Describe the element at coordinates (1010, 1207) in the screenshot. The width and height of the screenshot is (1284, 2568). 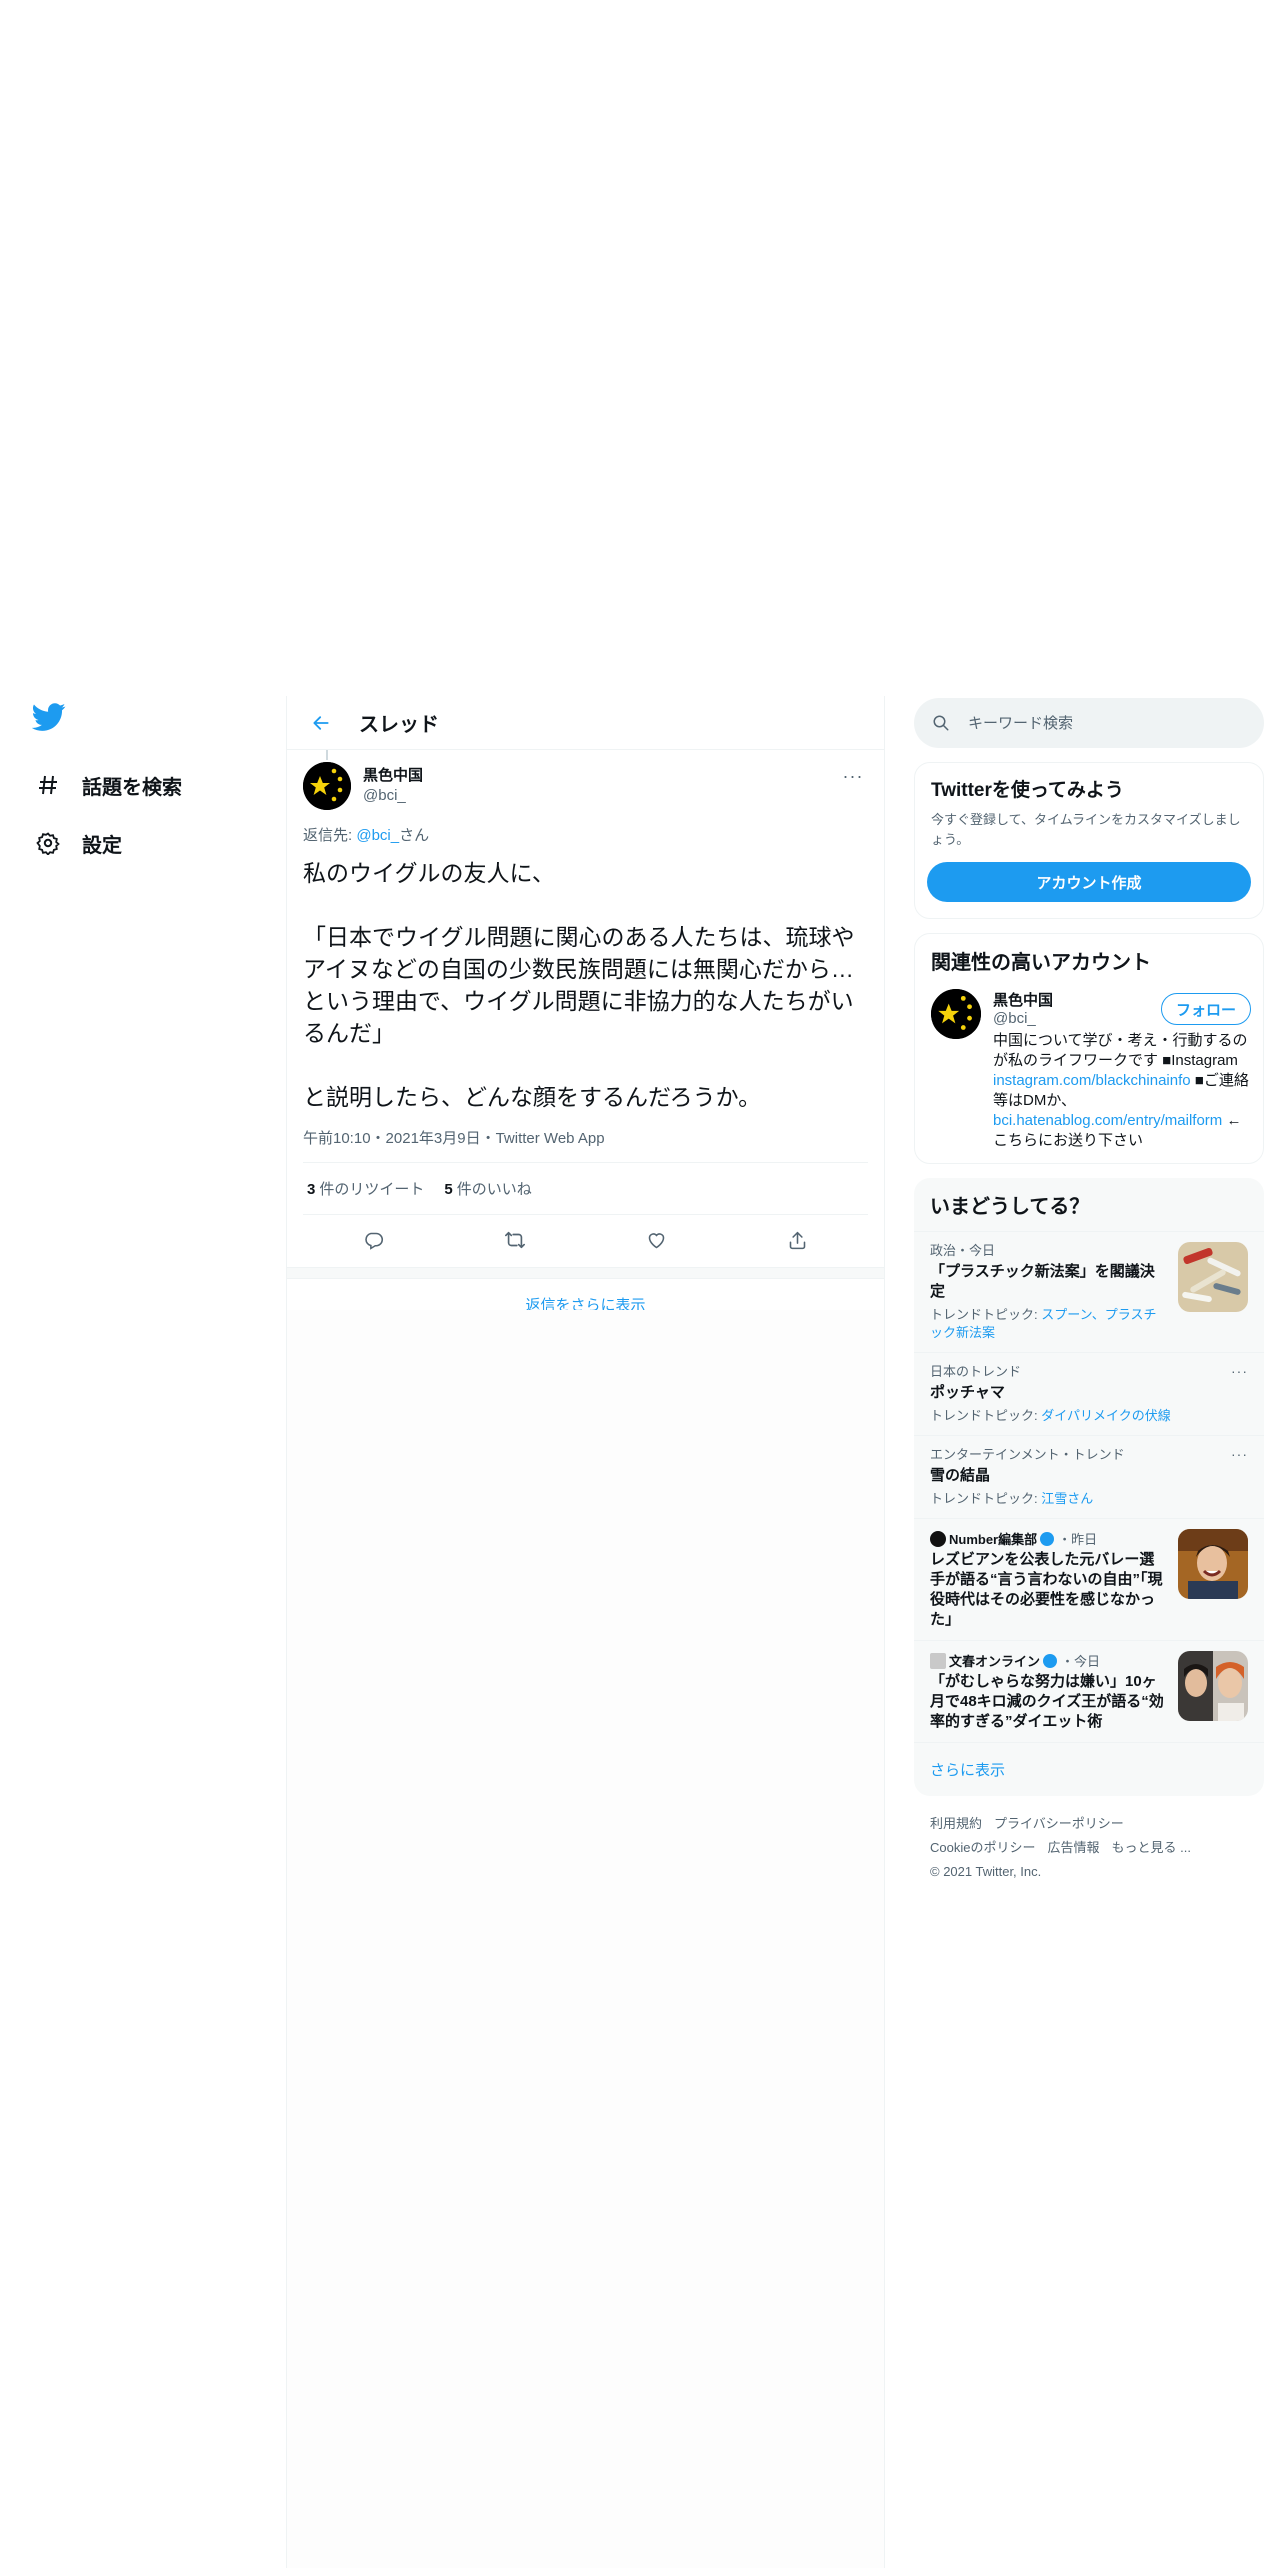
I see `trends-title: いまどうしてる？` at that location.